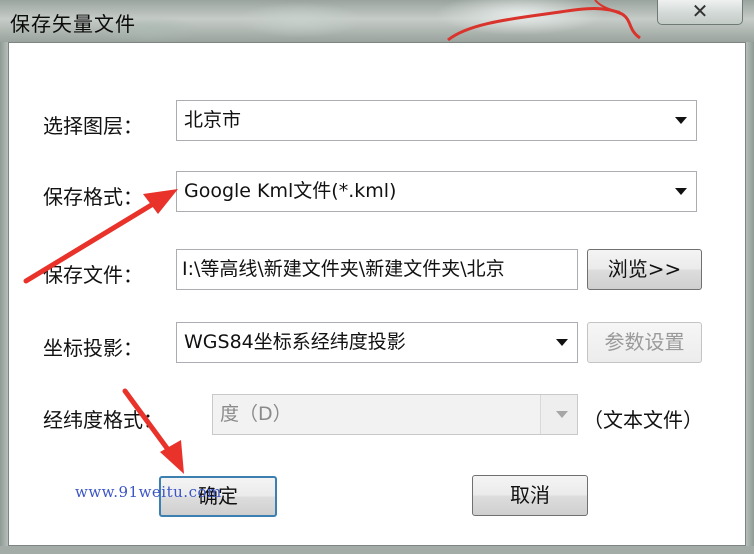 The width and height of the screenshot is (754, 554). Describe the element at coordinates (395, 414) in the screenshot. I see `coord-format-select: 度（D）` at that location.